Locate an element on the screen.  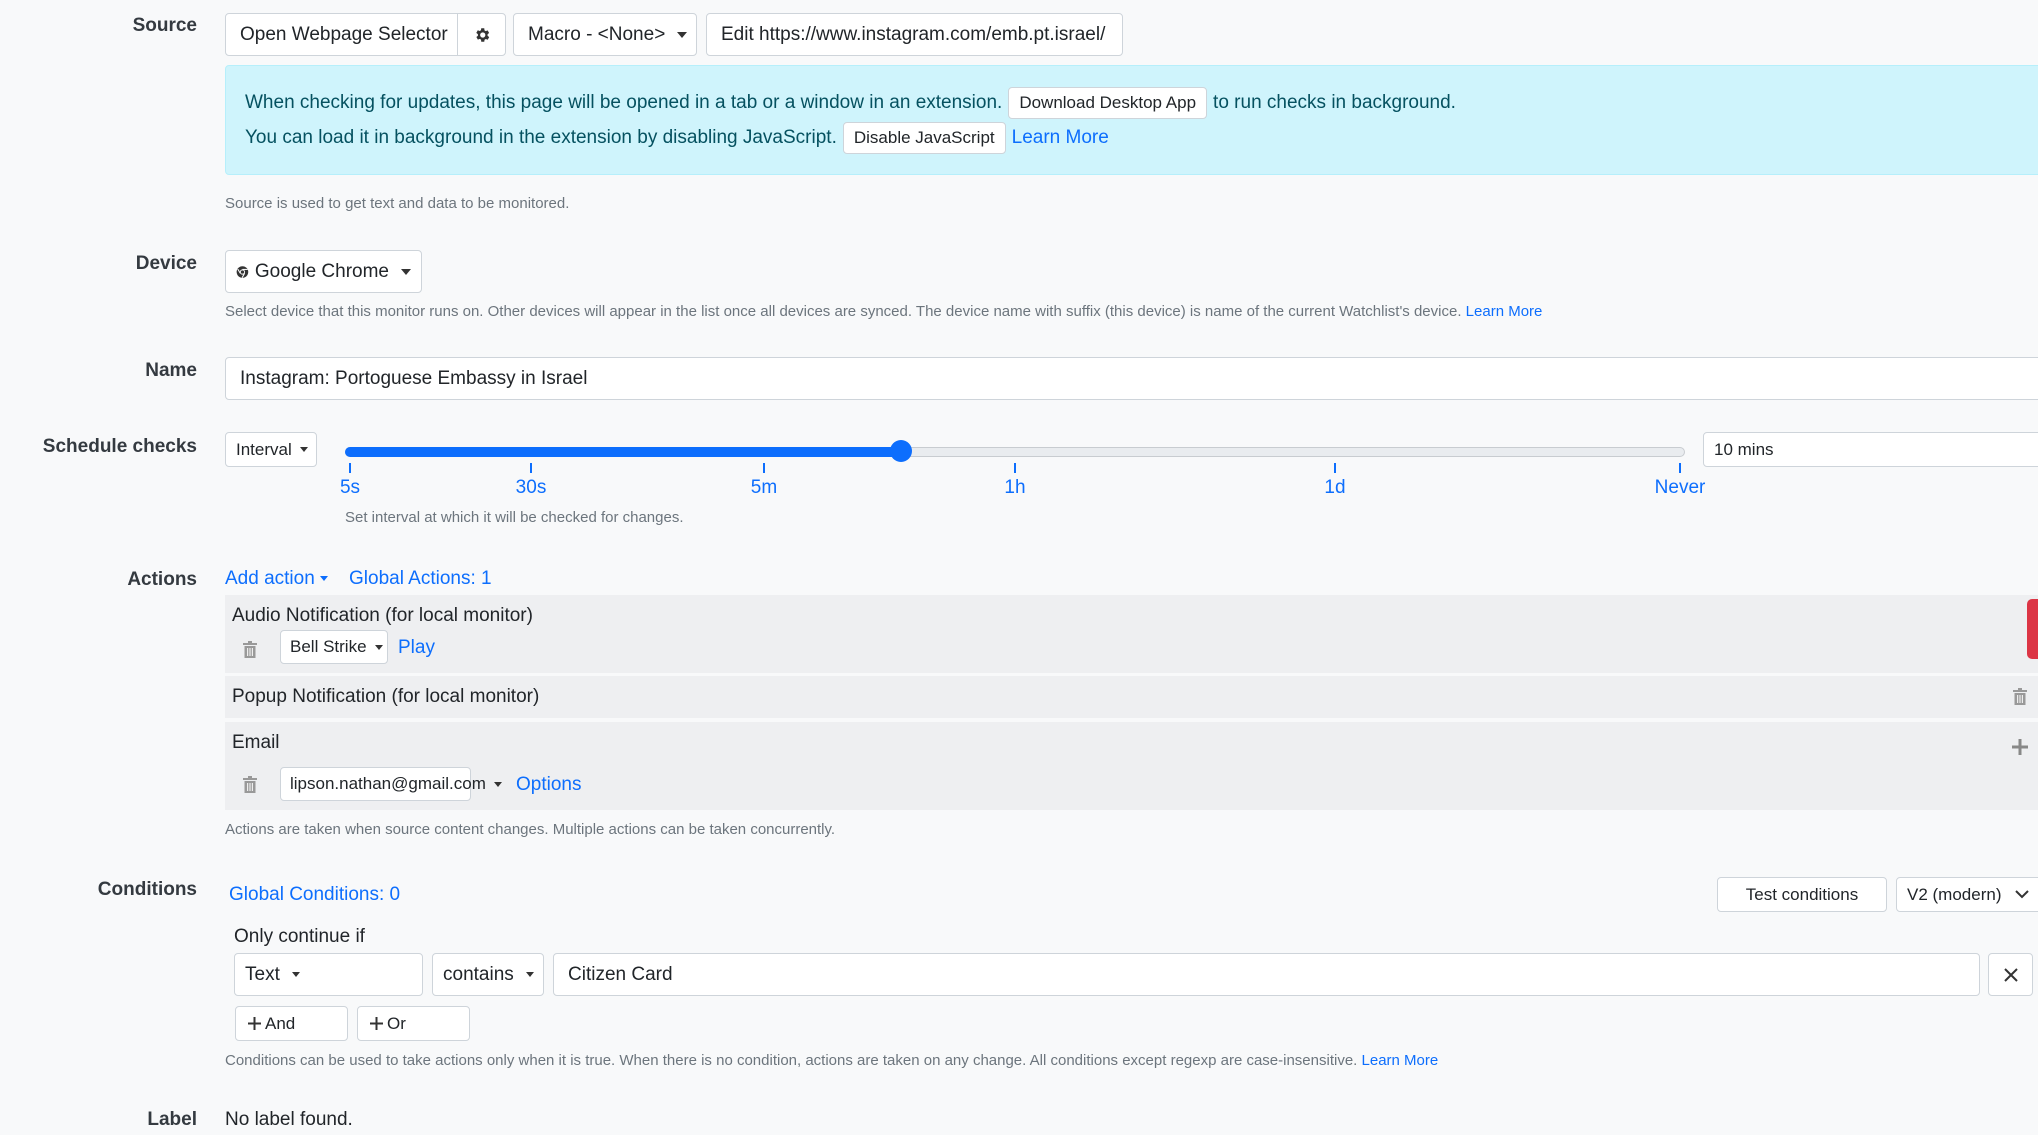
action-side-tab is located at coordinates (2032, 629).